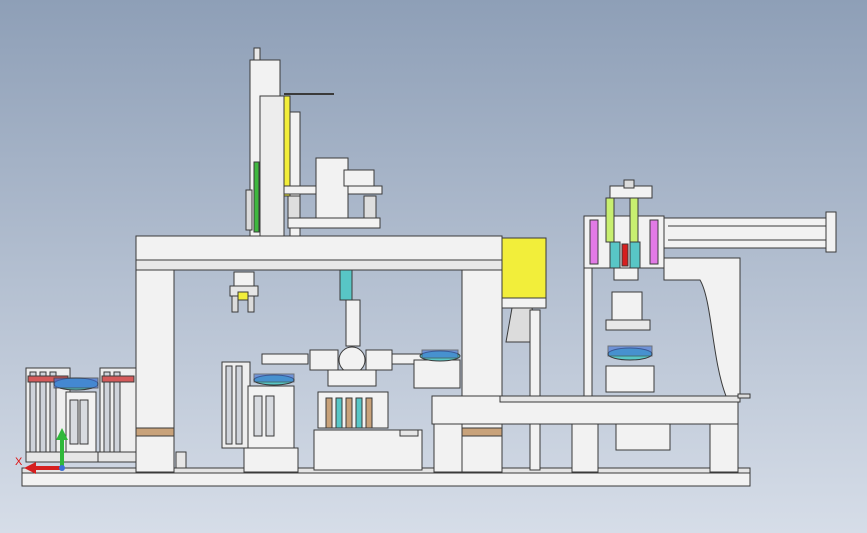 The height and width of the screenshot is (533, 867). Describe the element at coordinates (287, 146) in the screenshot. I see `yellow-rail` at that location.